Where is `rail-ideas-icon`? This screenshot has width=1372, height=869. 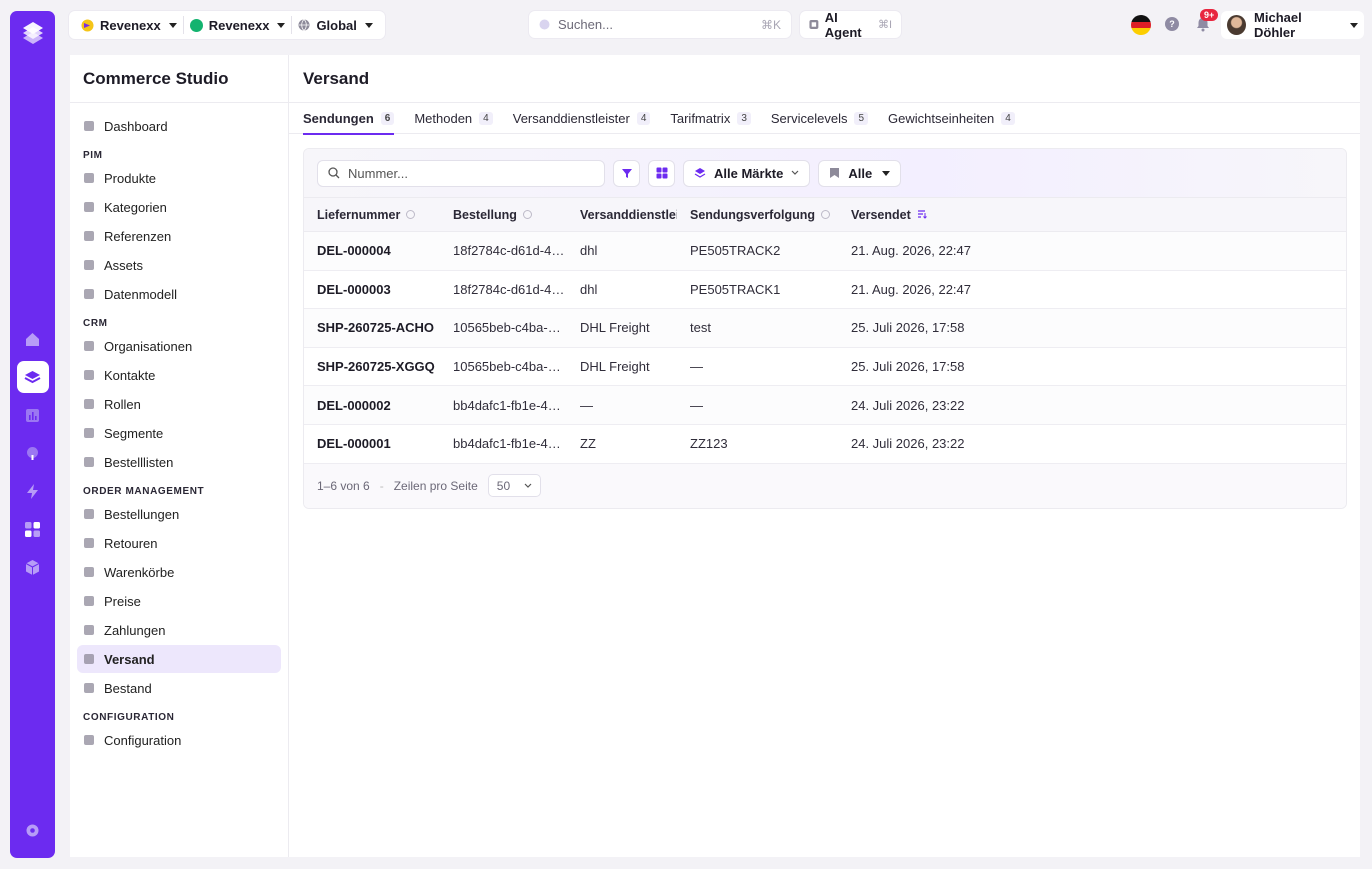 rail-ideas-icon is located at coordinates (33, 453).